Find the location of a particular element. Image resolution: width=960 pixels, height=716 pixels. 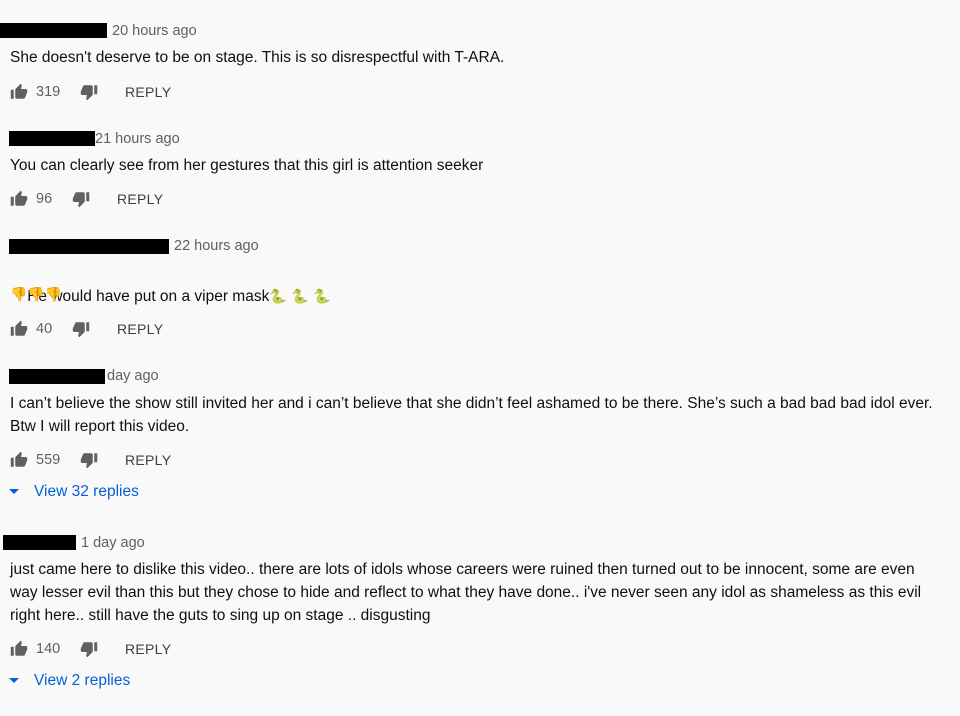

view-replies-label: View 32 replies is located at coordinates (86, 491).